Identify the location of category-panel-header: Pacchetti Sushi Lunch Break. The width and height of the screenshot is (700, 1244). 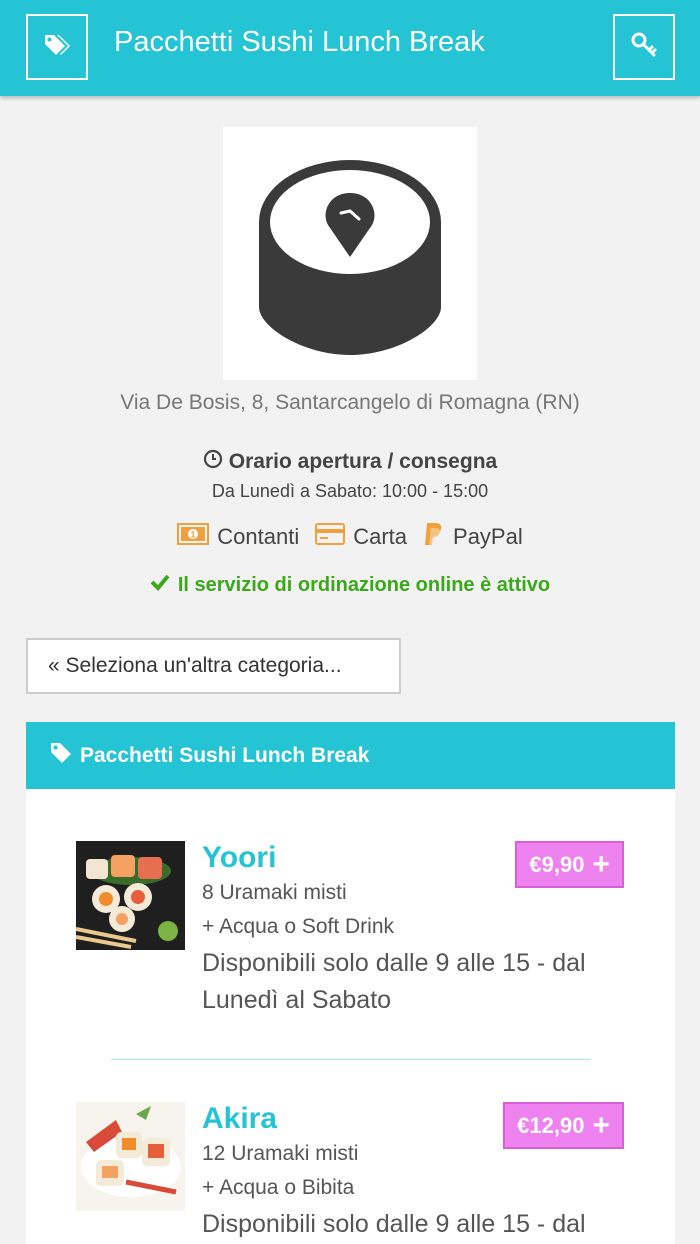
(350, 755).